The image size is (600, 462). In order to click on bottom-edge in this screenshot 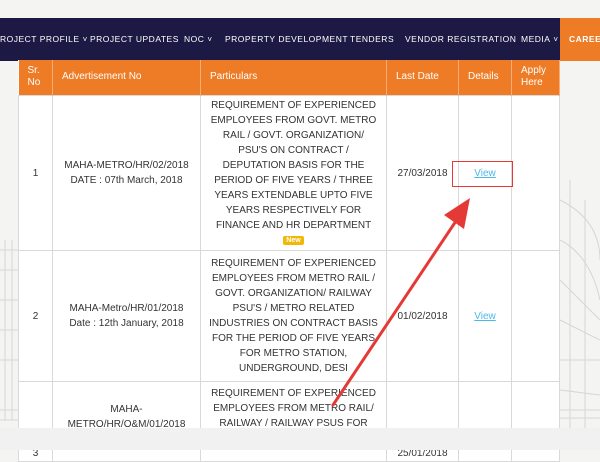, I will do `click(300, 439)`.